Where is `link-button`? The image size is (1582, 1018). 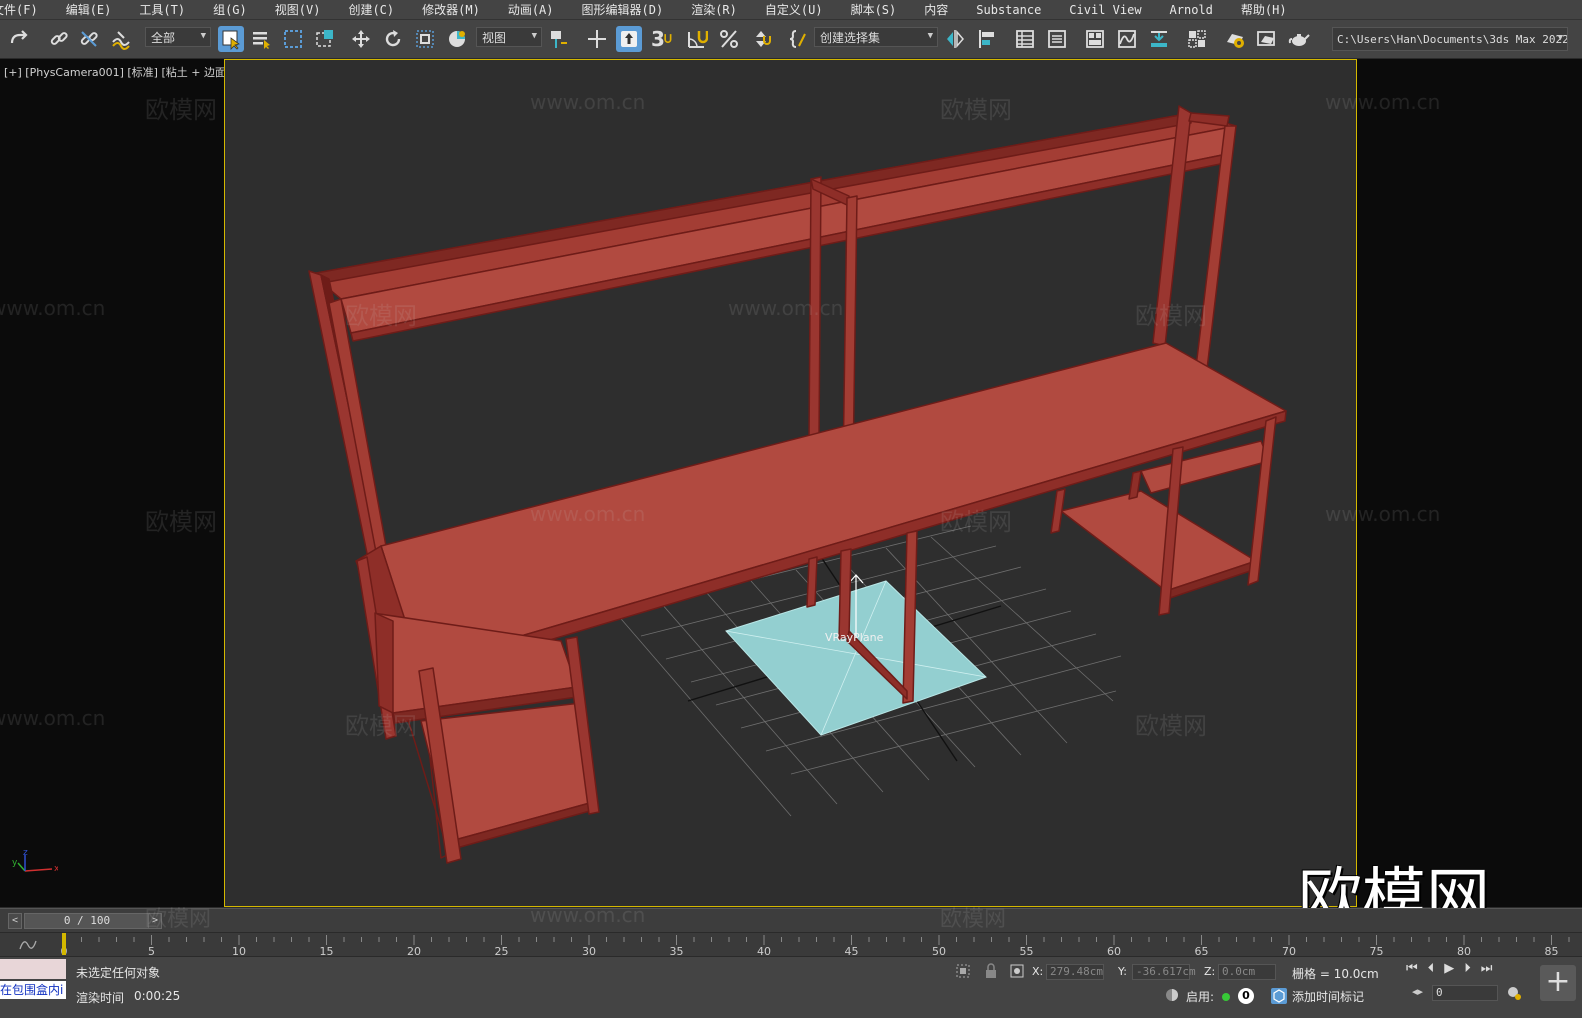
link-button is located at coordinates (59, 39).